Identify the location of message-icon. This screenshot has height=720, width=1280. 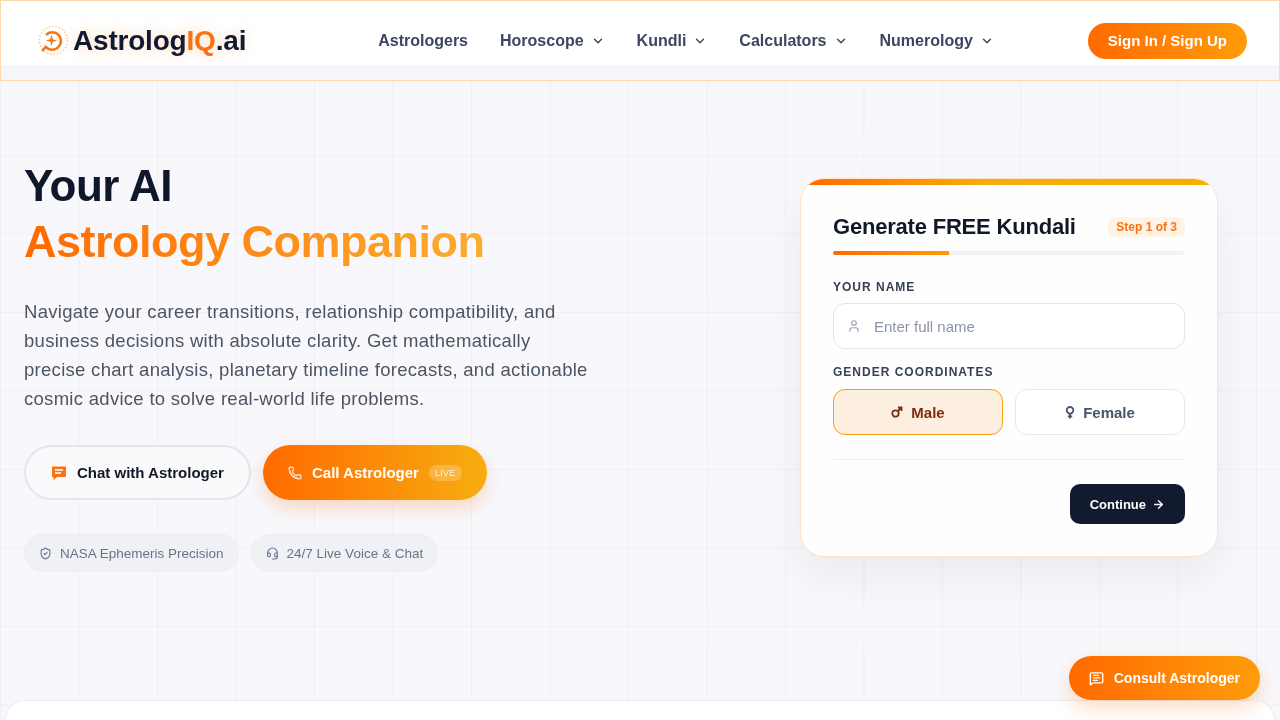
(1096, 678).